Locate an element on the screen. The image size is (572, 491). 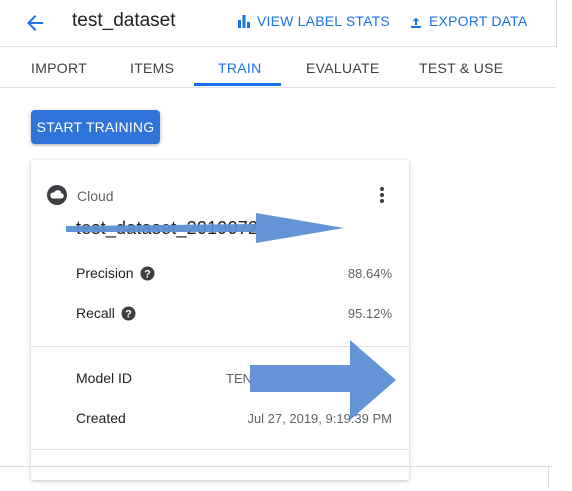
precision-label: Precision ? is located at coordinates (115, 273).